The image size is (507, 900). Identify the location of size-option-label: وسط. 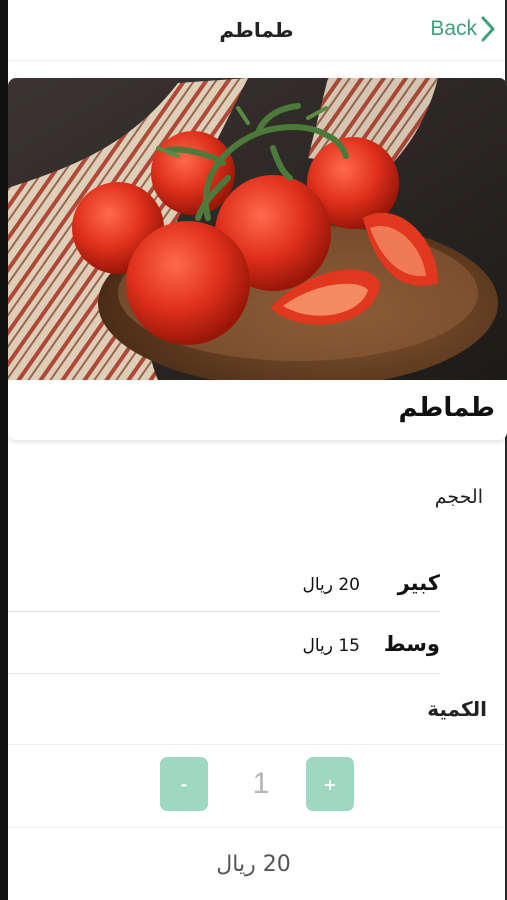
(411, 644).